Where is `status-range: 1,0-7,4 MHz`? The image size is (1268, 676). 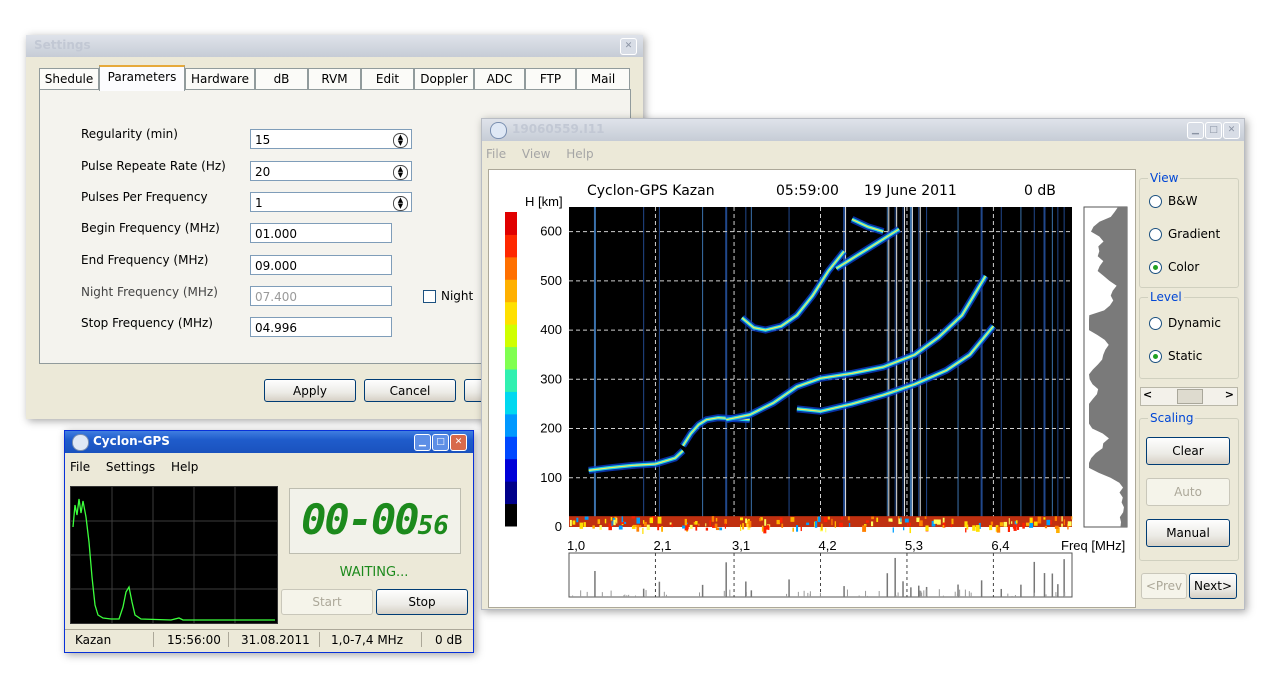 status-range: 1,0-7,4 MHz is located at coordinates (367, 640).